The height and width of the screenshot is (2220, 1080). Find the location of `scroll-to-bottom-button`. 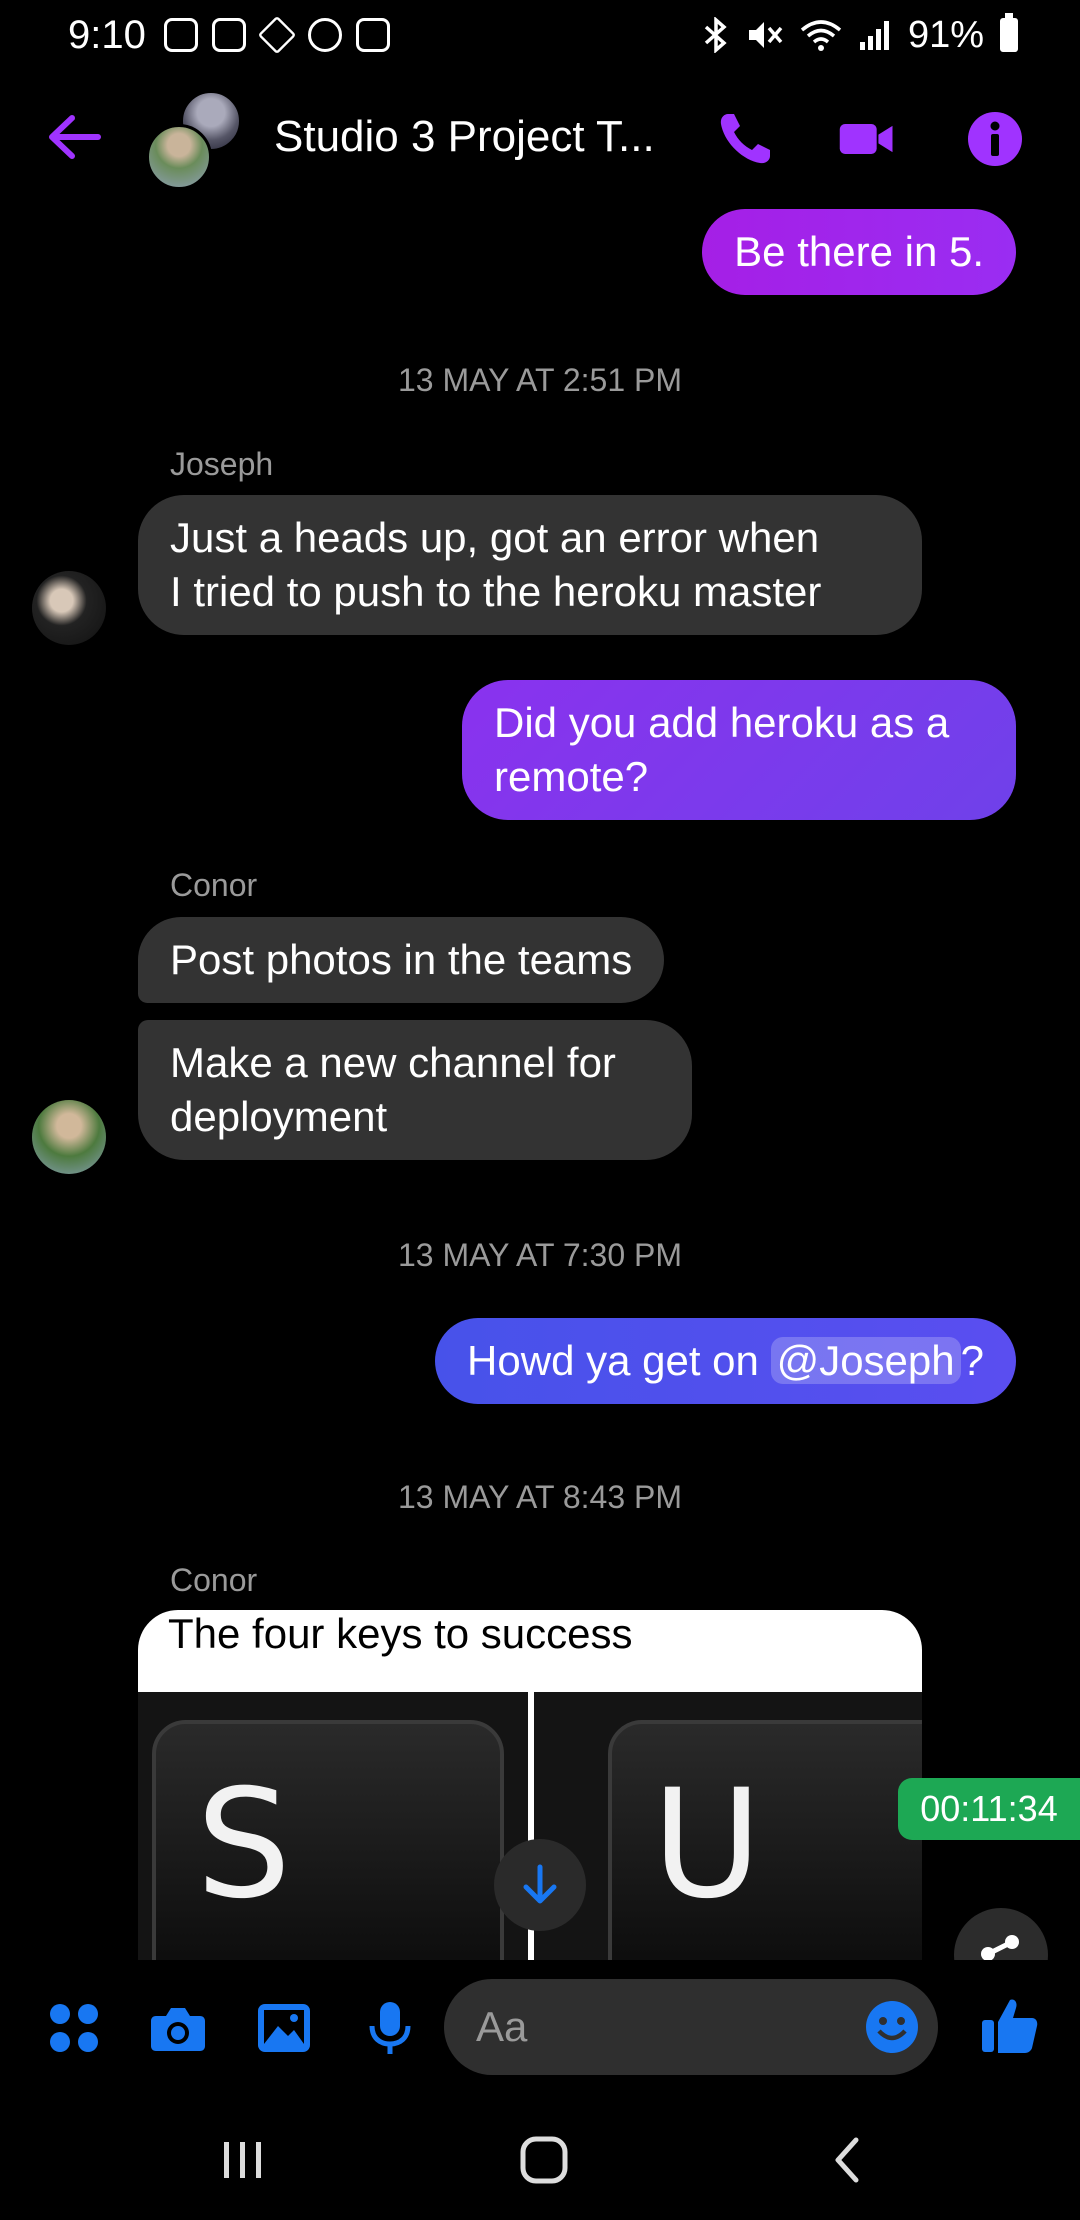

scroll-to-bottom-button is located at coordinates (540, 1885).